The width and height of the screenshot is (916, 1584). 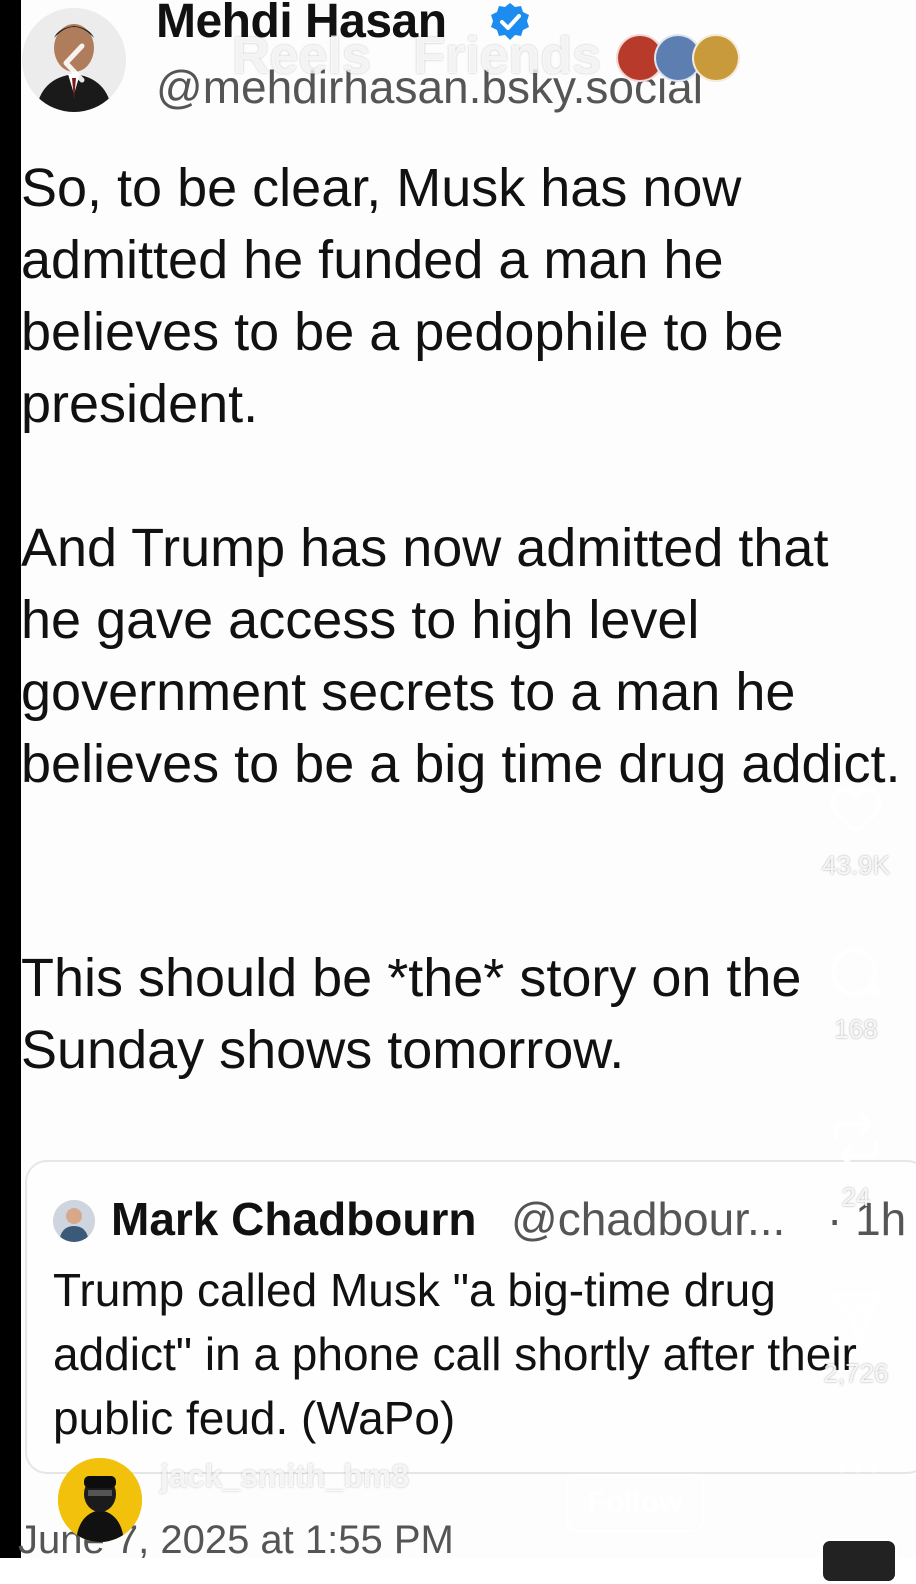 I want to click on like-count: 43.9K, so click(x=856, y=865).